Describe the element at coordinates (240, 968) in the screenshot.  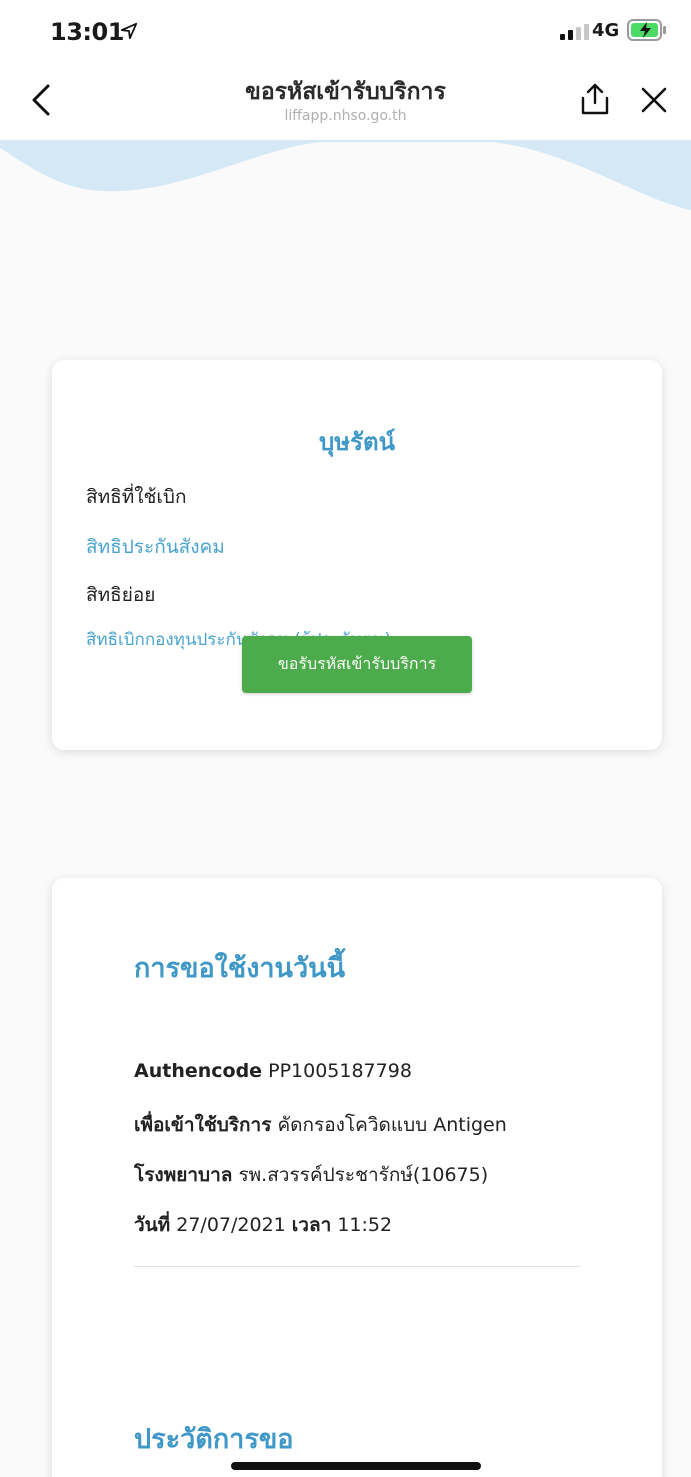
I see `today-usage-title: การขอใช้งานวันนี้` at that location.